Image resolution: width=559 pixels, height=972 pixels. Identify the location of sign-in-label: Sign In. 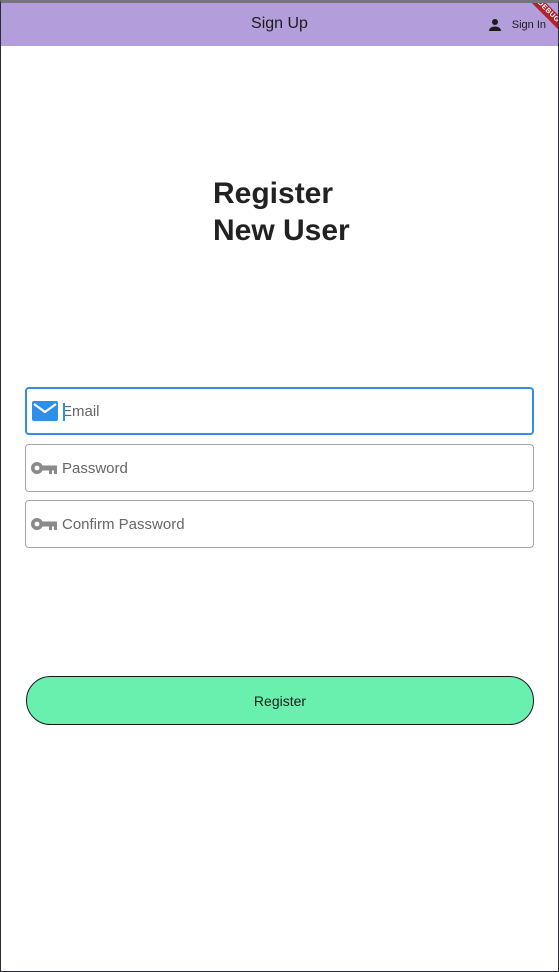
(528, 25).